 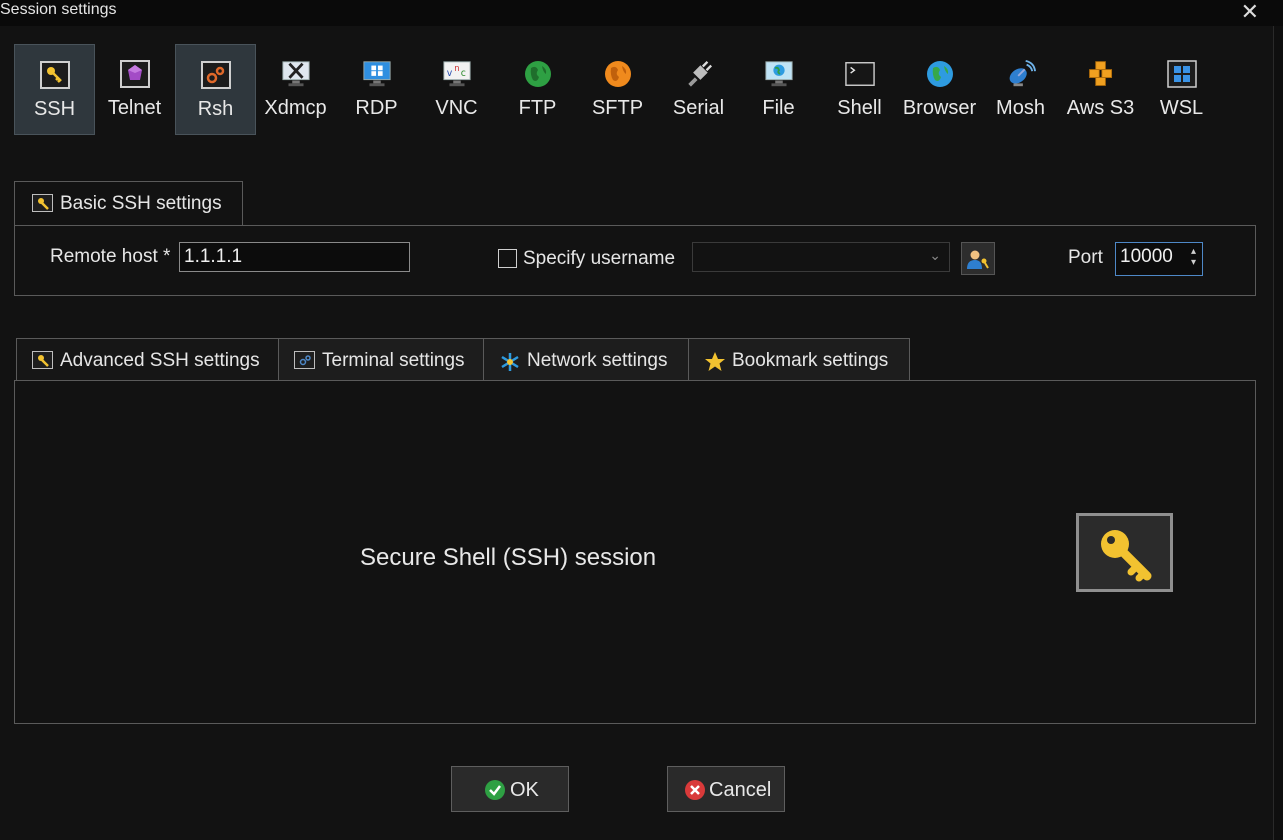 I want to click on basic-tab-label: Basic SSH settings, so click(x=141, y=203).